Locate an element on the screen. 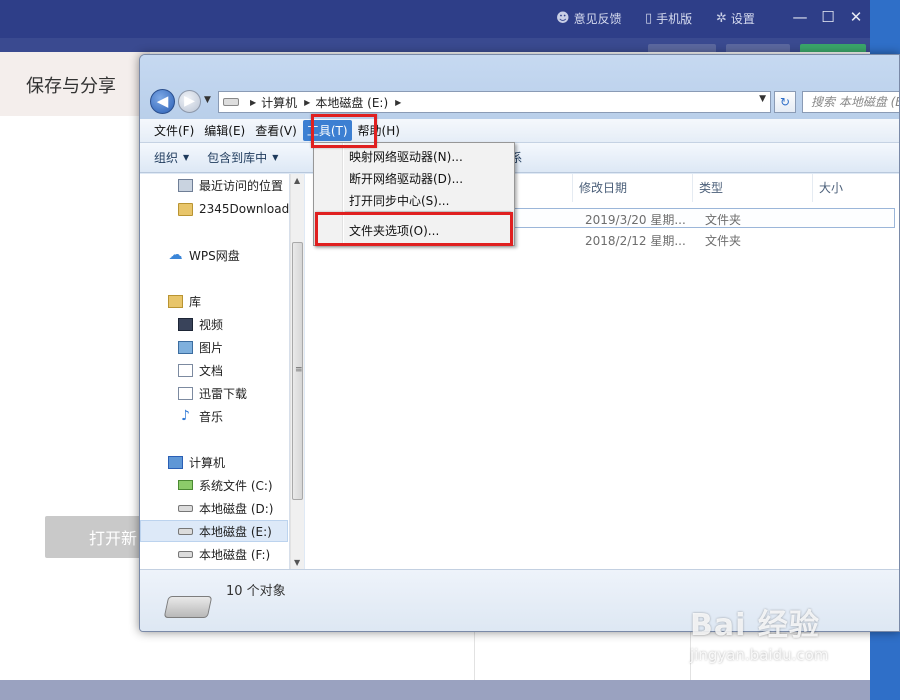  nav-scrollbar: ▲ ≡ ▼ is located at coordinates (297, 371).